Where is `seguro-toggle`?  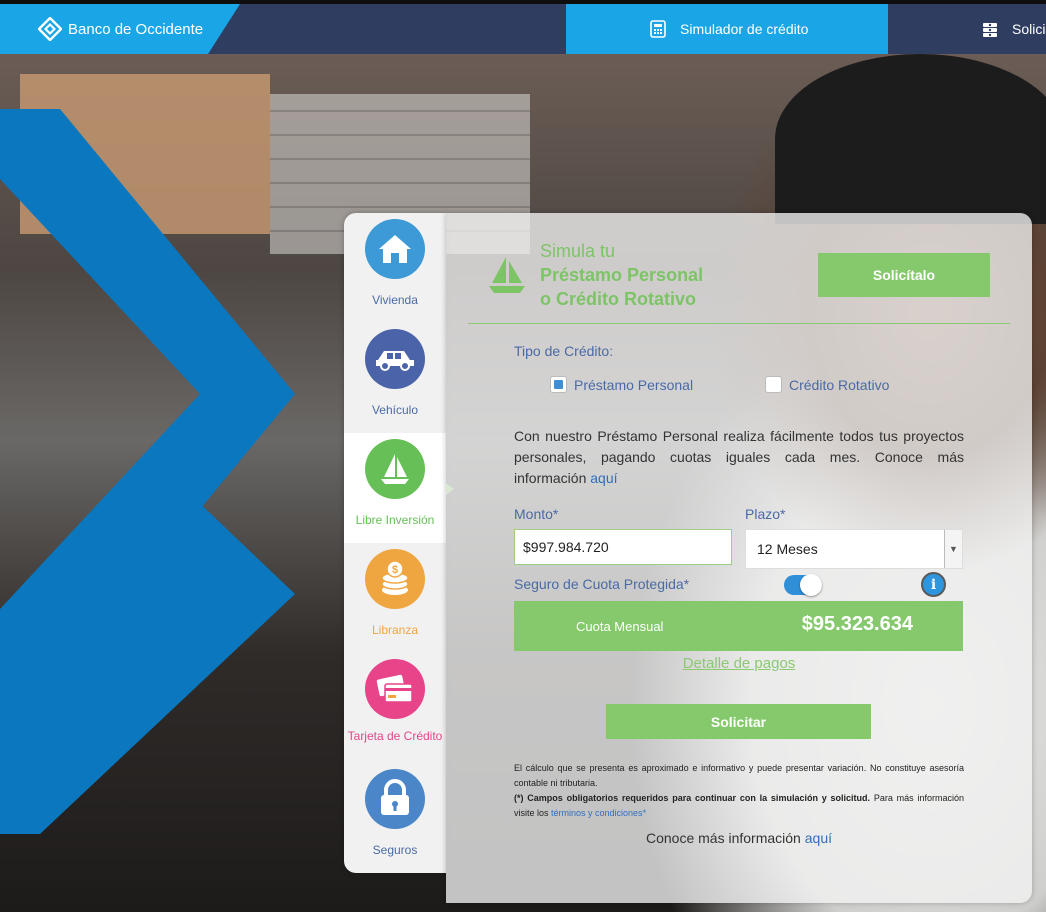 seguro-toggle is located at coordinates (803, 585).